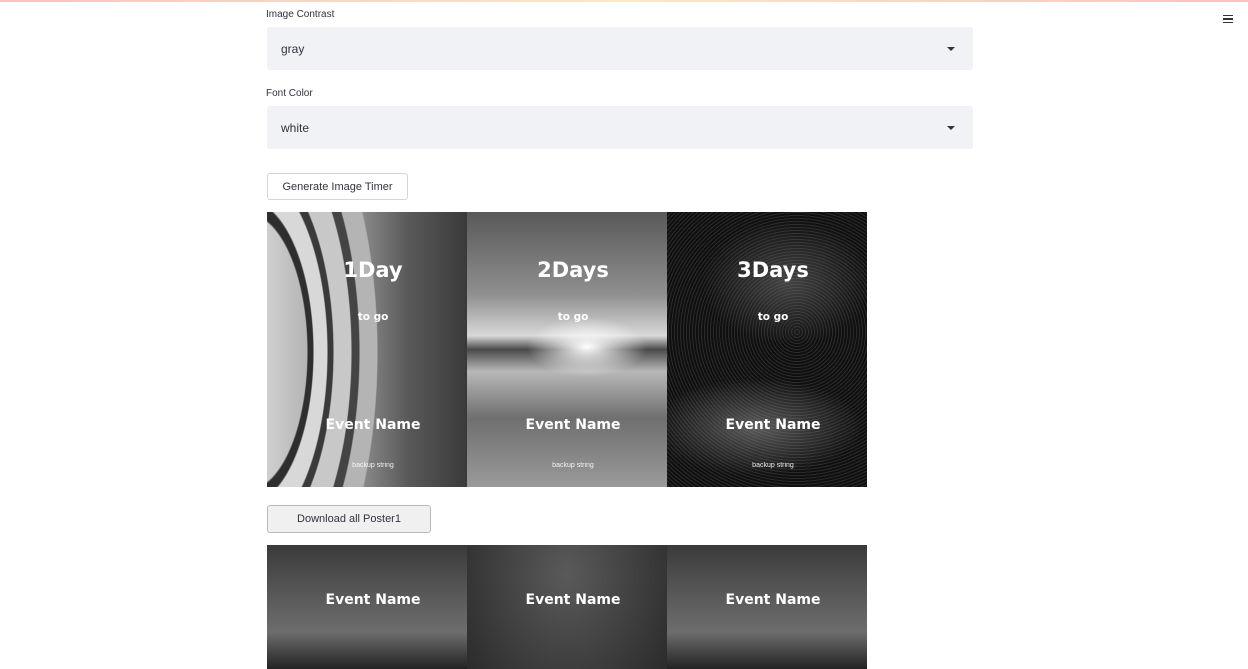 The width and height of the screenshot is (1248, 669). Describe the element at coordinates (624, 1) in the screenshot. I see `top-decoration-bar` at that location.